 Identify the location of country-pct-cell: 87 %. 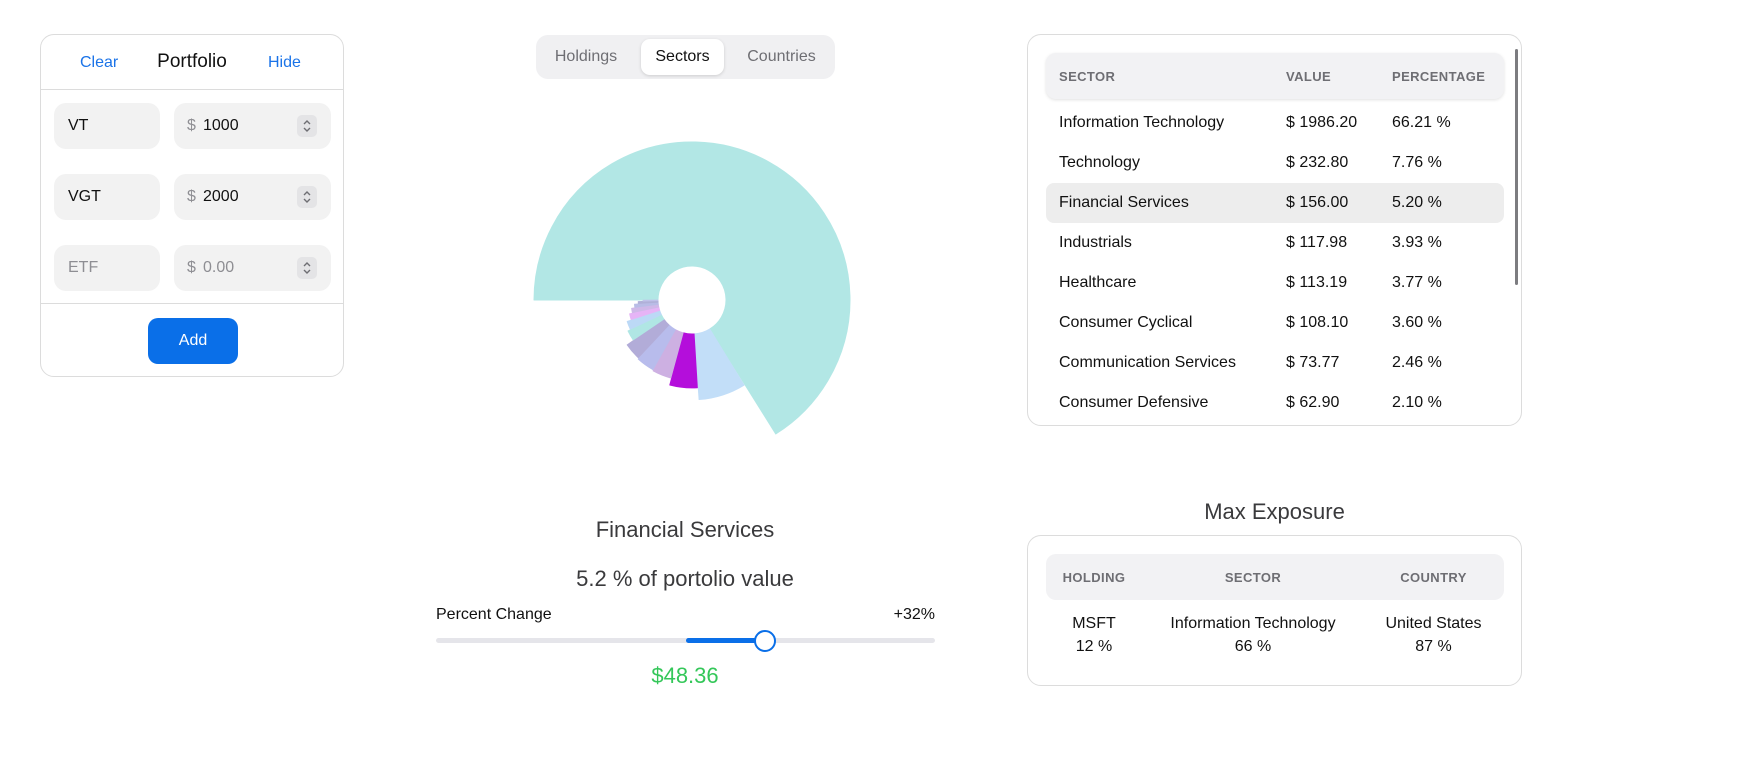
(1433, 646).